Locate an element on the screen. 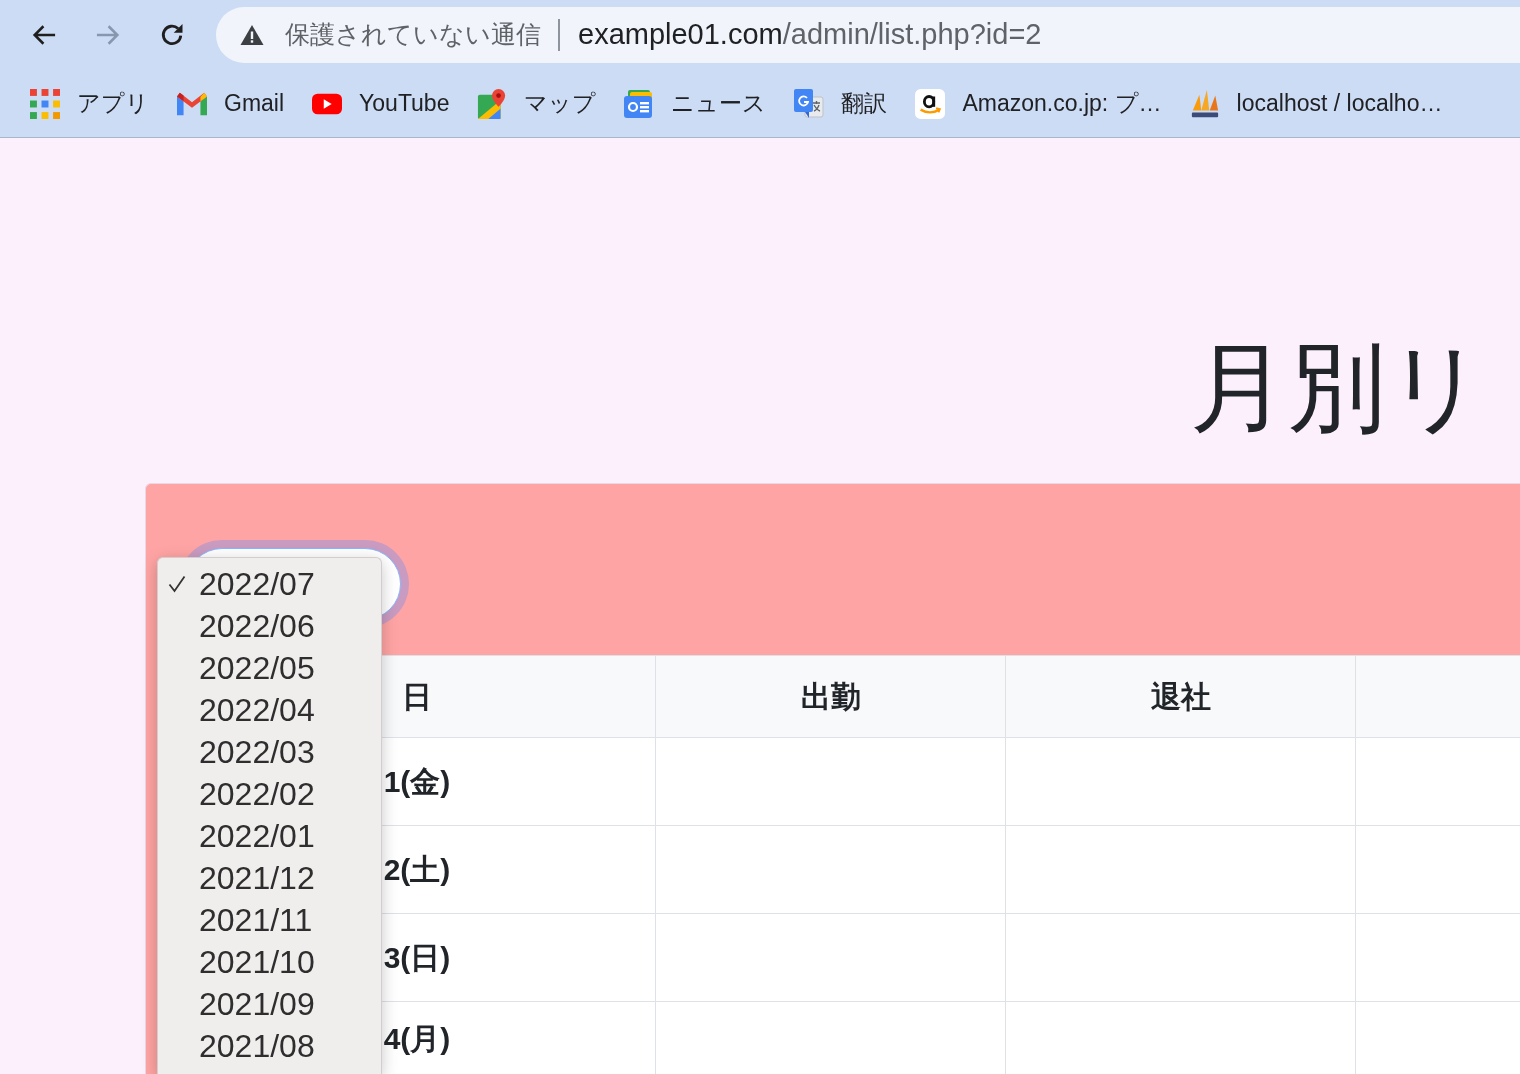  address-bar: 保護されていない通信 example01.com/admin/list.php?id=2 is located at coordinates (868, 35).